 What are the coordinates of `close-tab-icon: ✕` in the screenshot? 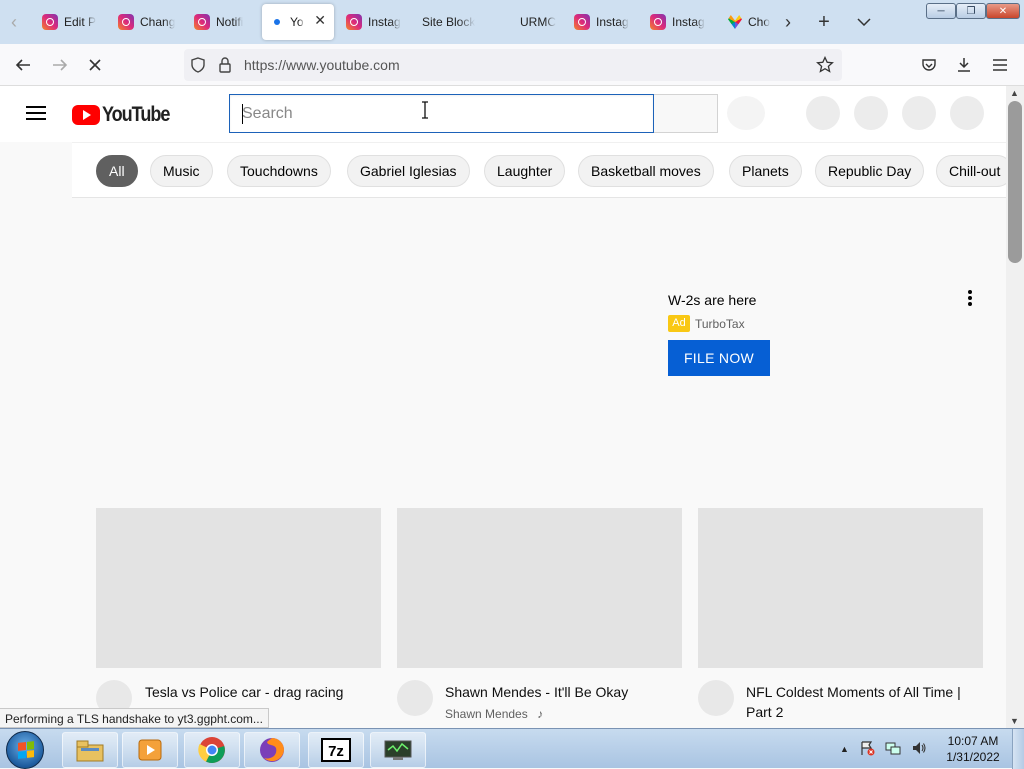 It's located at (320, 20).